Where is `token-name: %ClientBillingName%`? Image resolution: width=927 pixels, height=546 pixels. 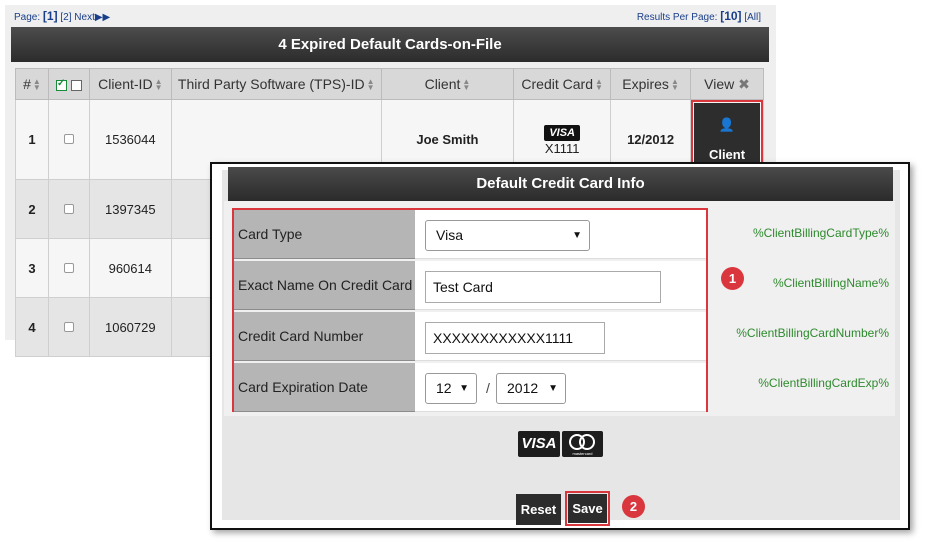 token-name: %ClientBillingName% is located at coordinates (830, 283).